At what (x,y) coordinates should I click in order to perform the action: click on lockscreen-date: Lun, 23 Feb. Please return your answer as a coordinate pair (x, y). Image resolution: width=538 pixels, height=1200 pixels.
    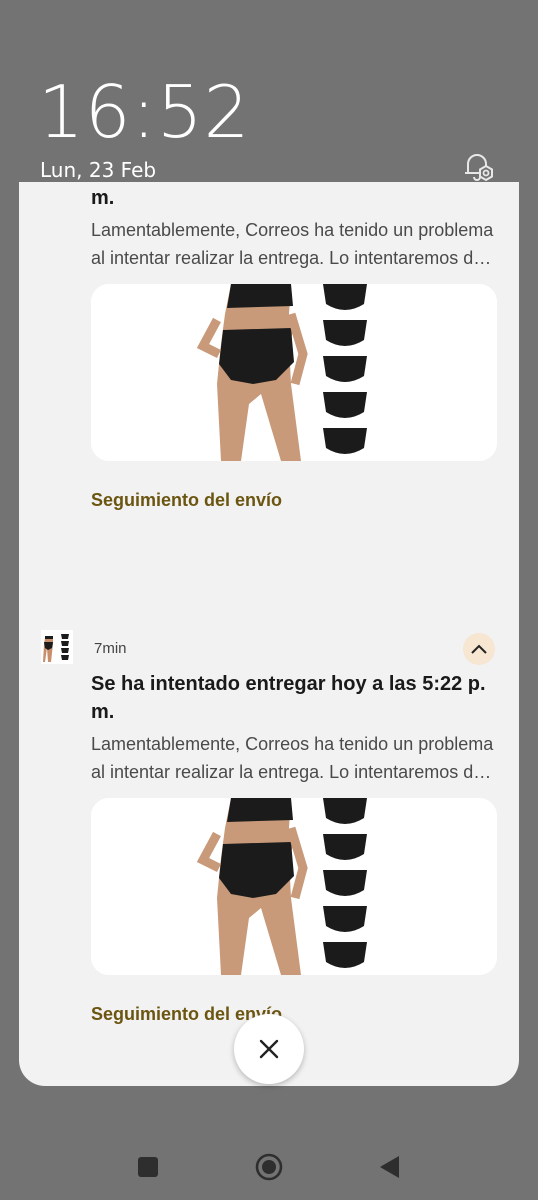
    Looking at the image, I should click on (98, 170).